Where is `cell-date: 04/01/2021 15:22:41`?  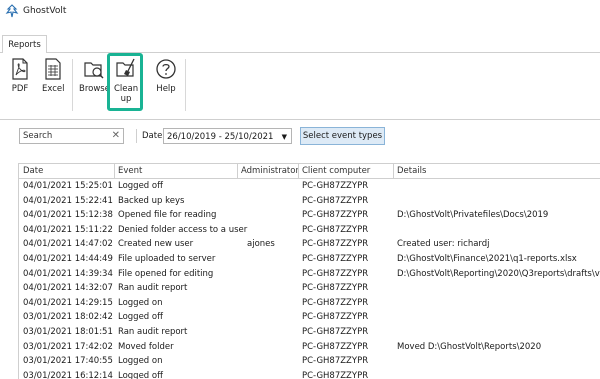
cell-date: 04/01/2021 15:22:41 is located at coordinates (68, 200).